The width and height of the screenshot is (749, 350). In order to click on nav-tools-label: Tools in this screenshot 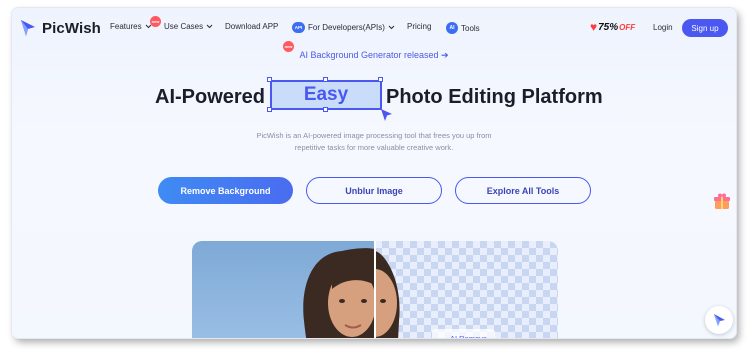, I will do `click(470, 28)`.